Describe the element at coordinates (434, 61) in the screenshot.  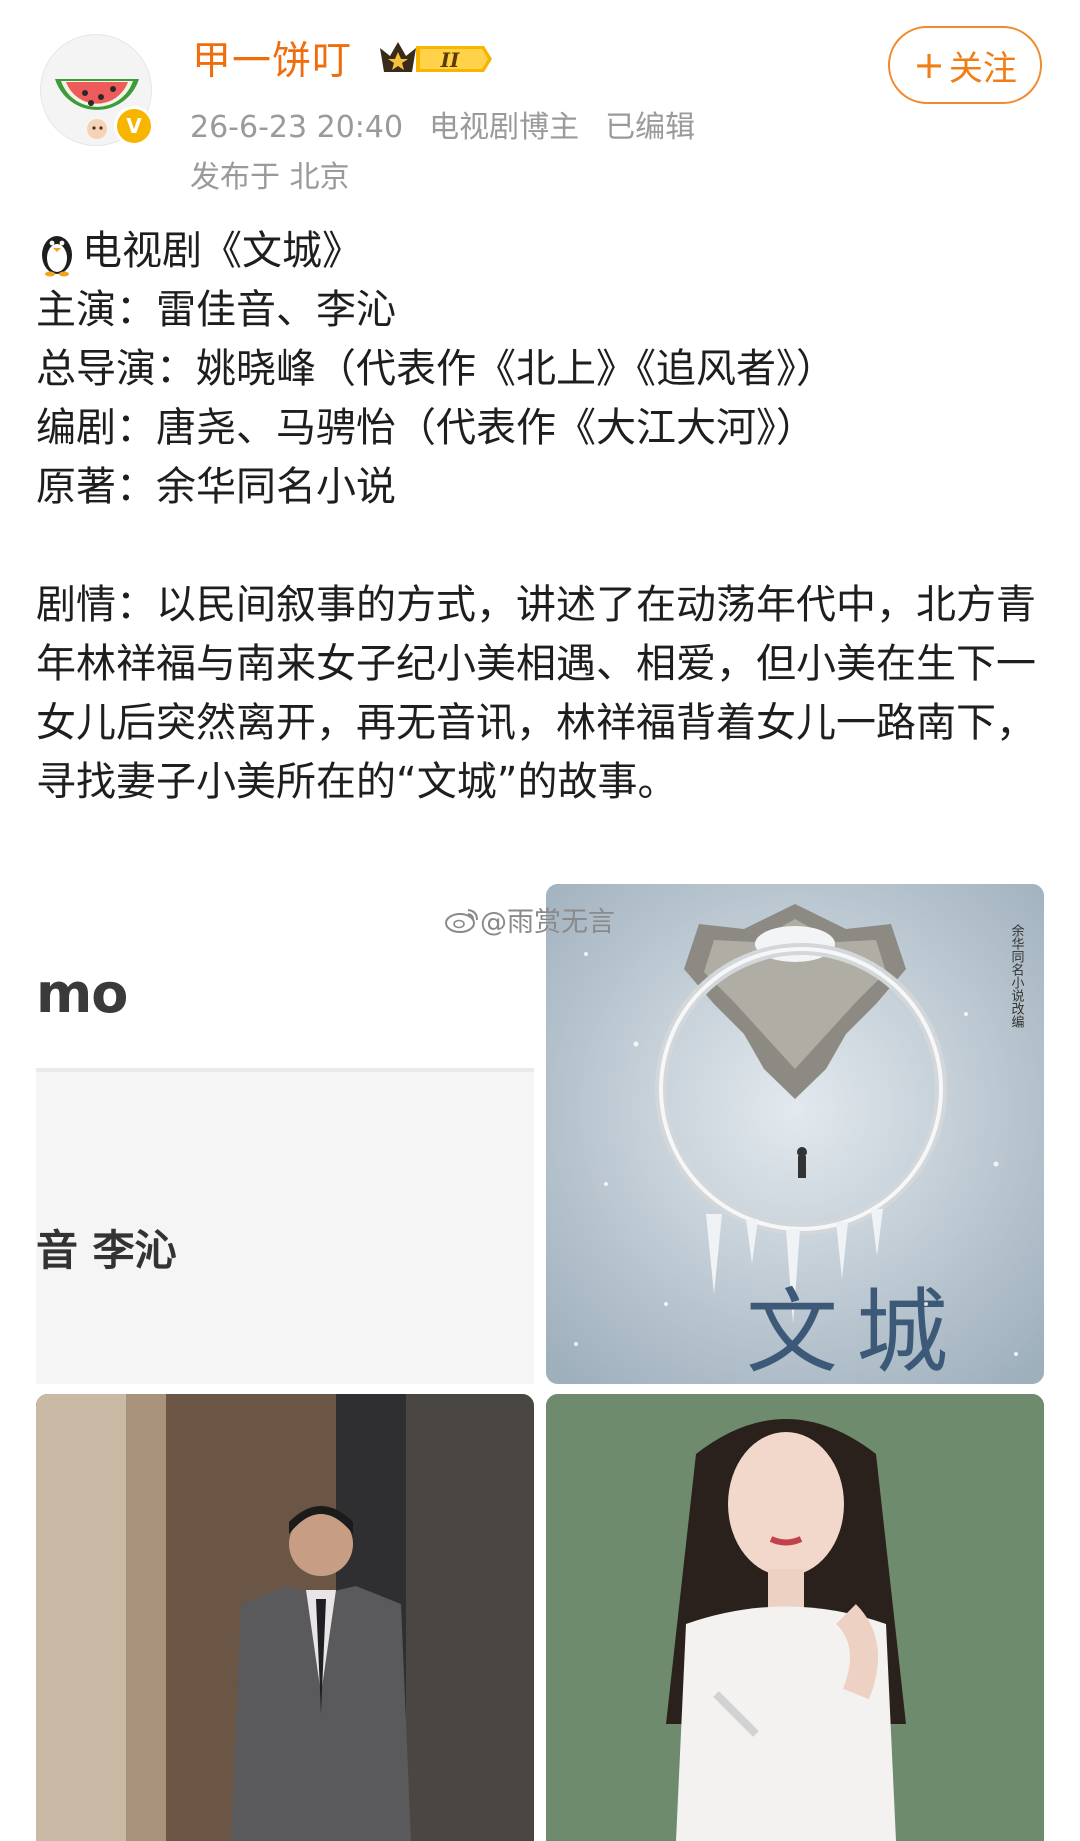
I see `rank-badge: II` at that location.